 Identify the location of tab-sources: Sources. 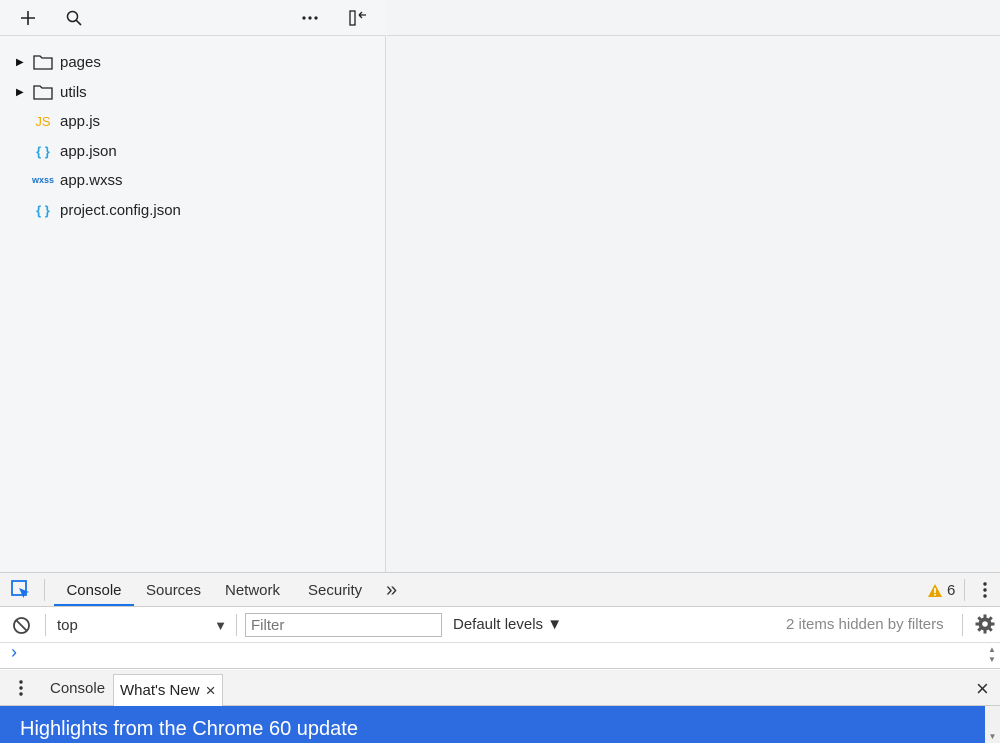
(173, 589).